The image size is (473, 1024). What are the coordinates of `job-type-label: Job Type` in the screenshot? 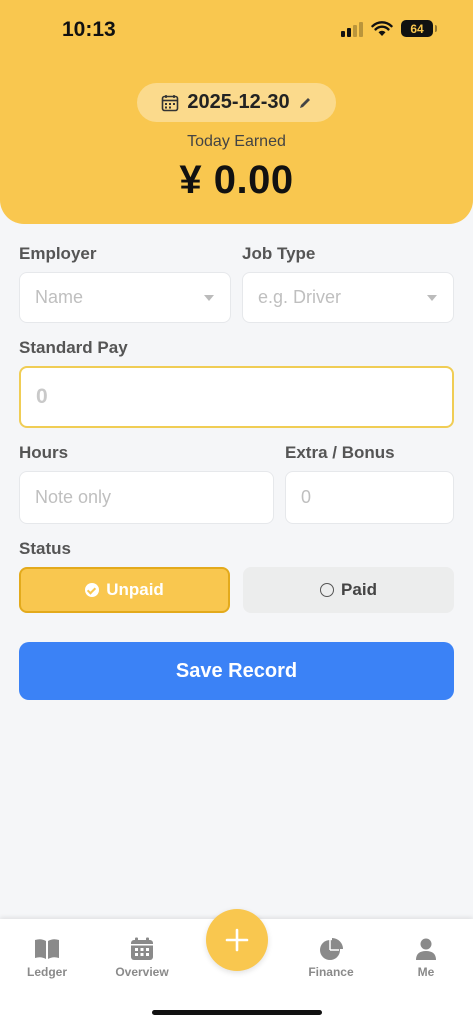 It's located at (279, 253).